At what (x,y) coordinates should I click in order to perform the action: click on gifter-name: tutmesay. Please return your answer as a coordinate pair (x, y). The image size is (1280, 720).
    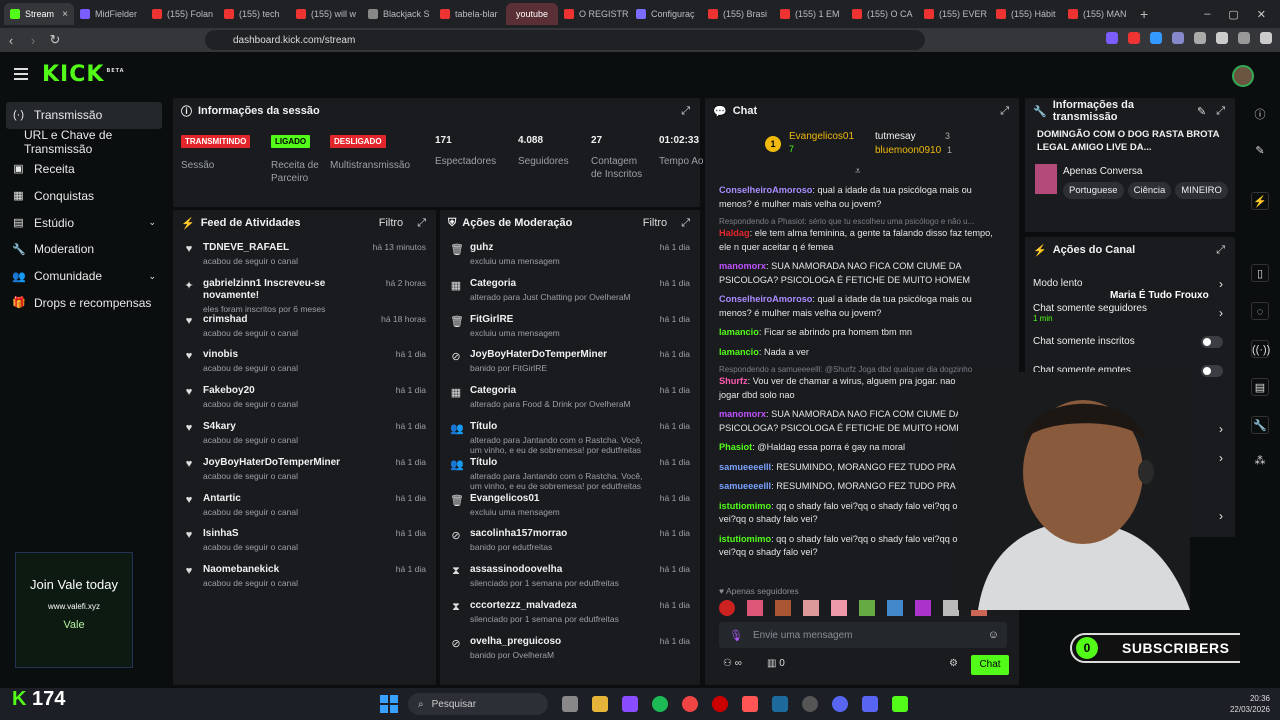
    Looking at the image, I should click on (895, 136).